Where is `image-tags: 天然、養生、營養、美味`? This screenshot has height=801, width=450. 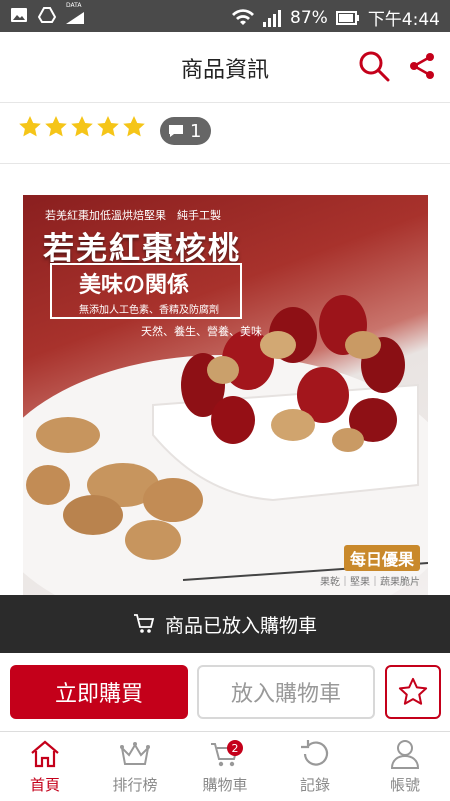 image-tags: 天然、養生、營養、美味 is located at coordinates (201, 331).